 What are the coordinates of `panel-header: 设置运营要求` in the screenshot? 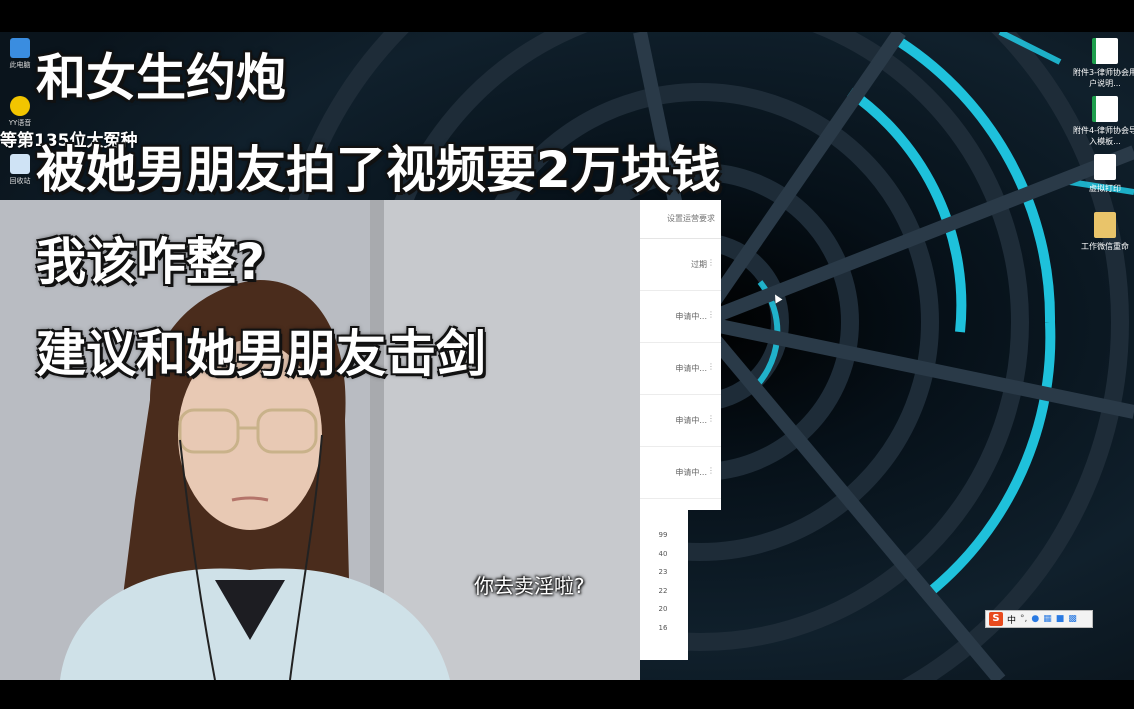 It's located at (680, 219).